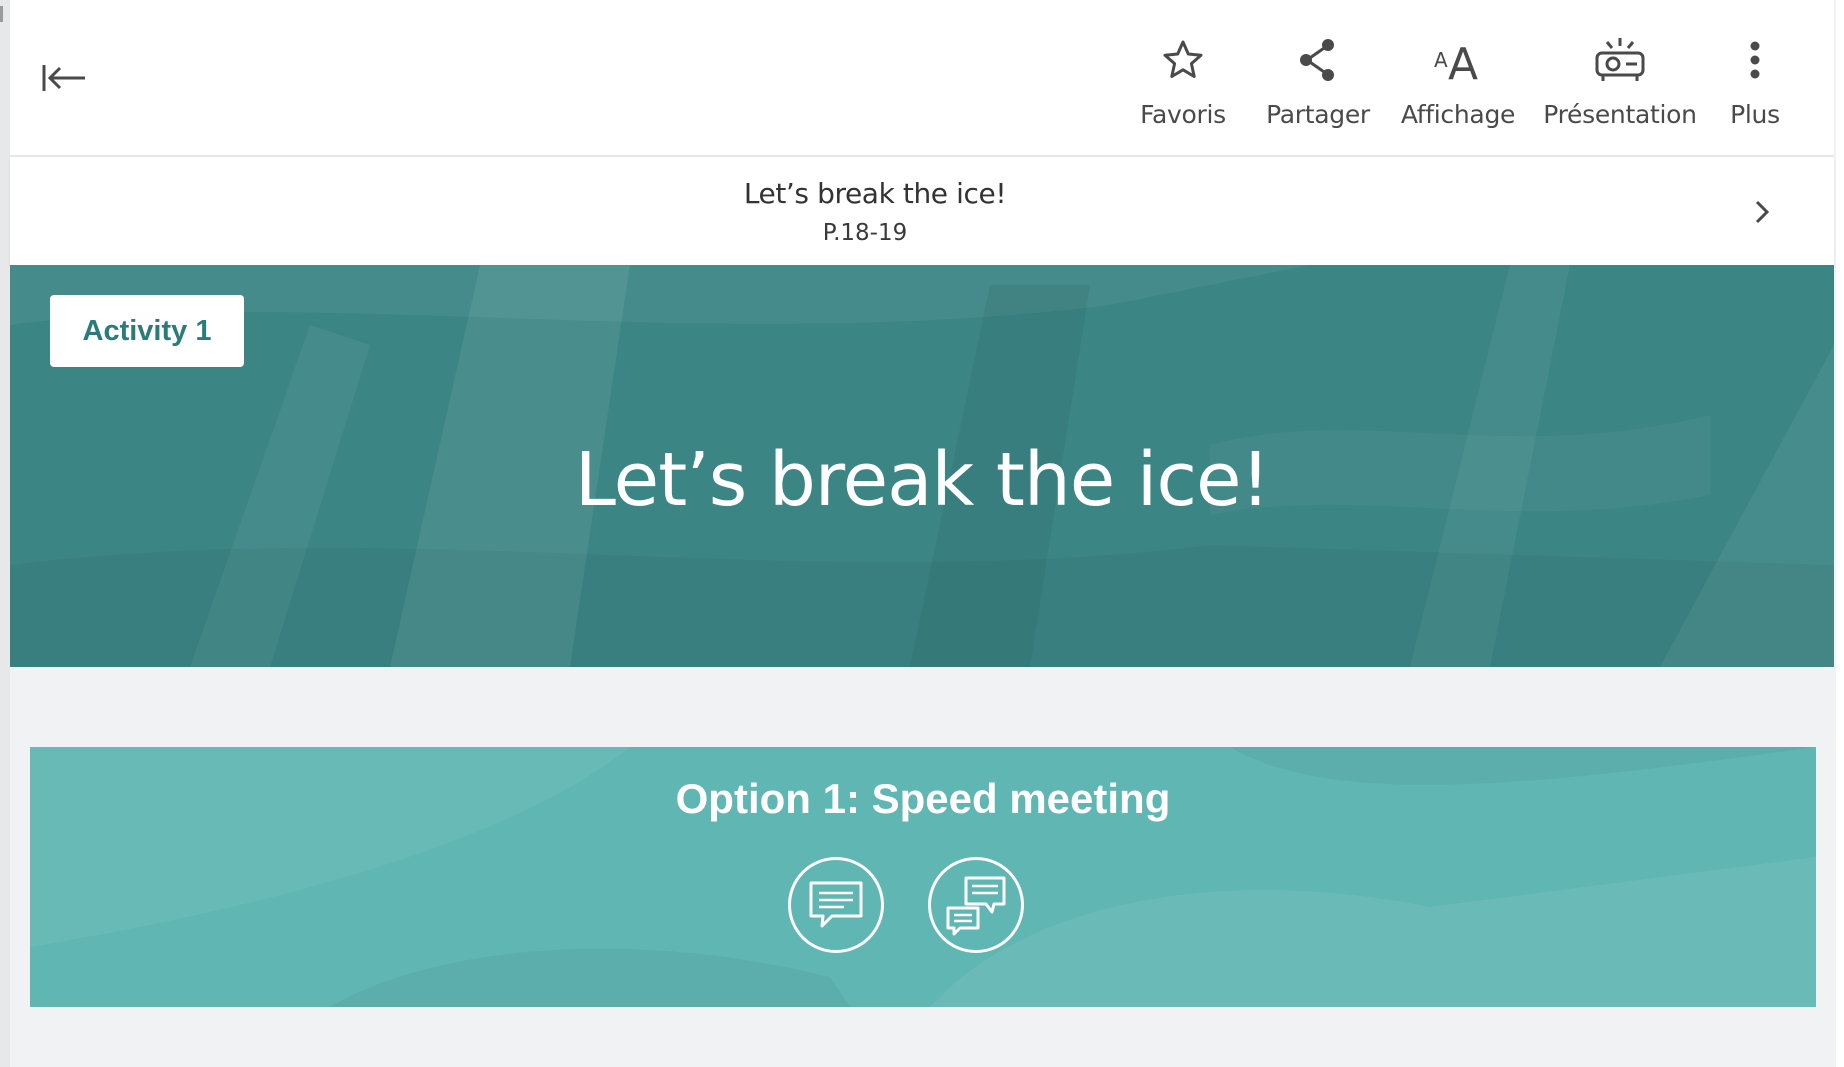  I want to click on window-left-edge, so click(5, 533).